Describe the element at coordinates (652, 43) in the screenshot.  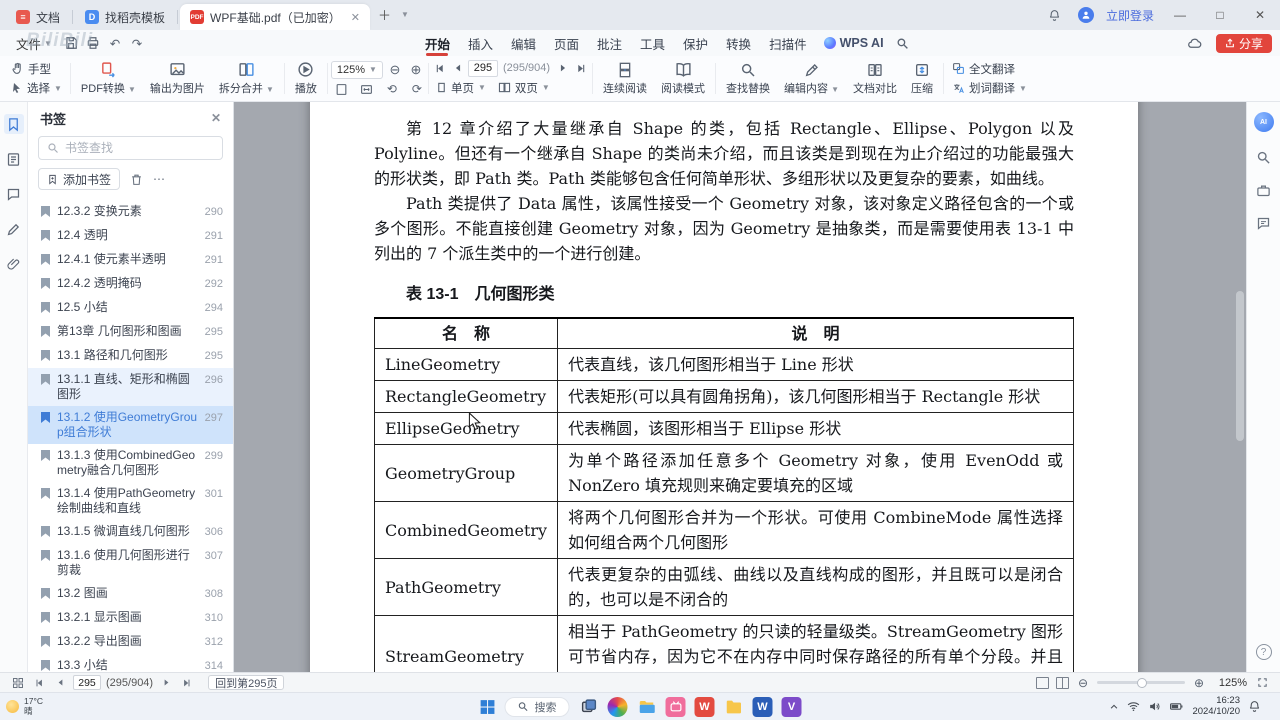
I see `tab-tools: 工具` at that location.